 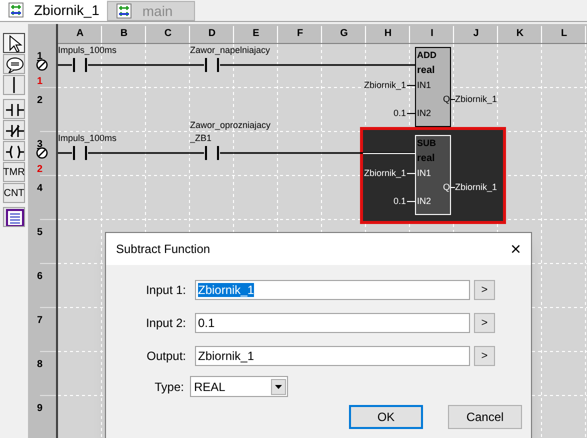 I want to click on row-number: 7, so click(x=40, y=321).